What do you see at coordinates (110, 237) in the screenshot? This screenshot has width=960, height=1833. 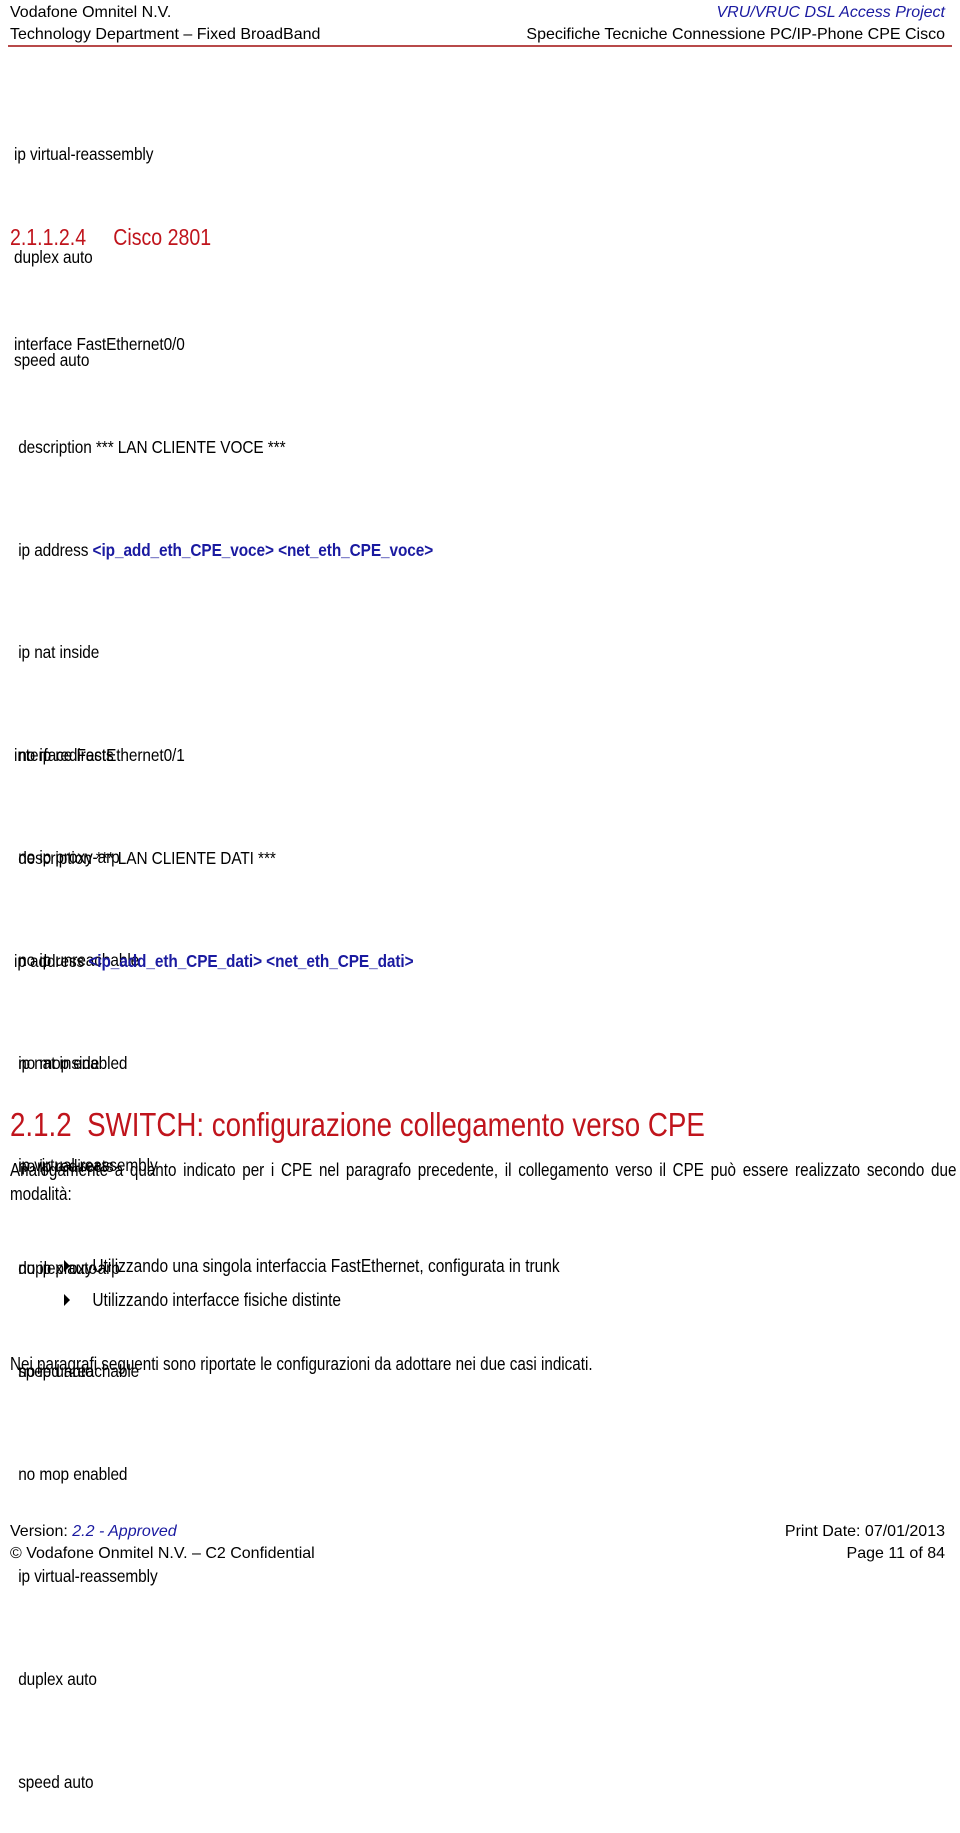 I see `section-heading-cisco-2801: 2.1.1.2.4 Cisco 2801` at bounding box center [110, 237].